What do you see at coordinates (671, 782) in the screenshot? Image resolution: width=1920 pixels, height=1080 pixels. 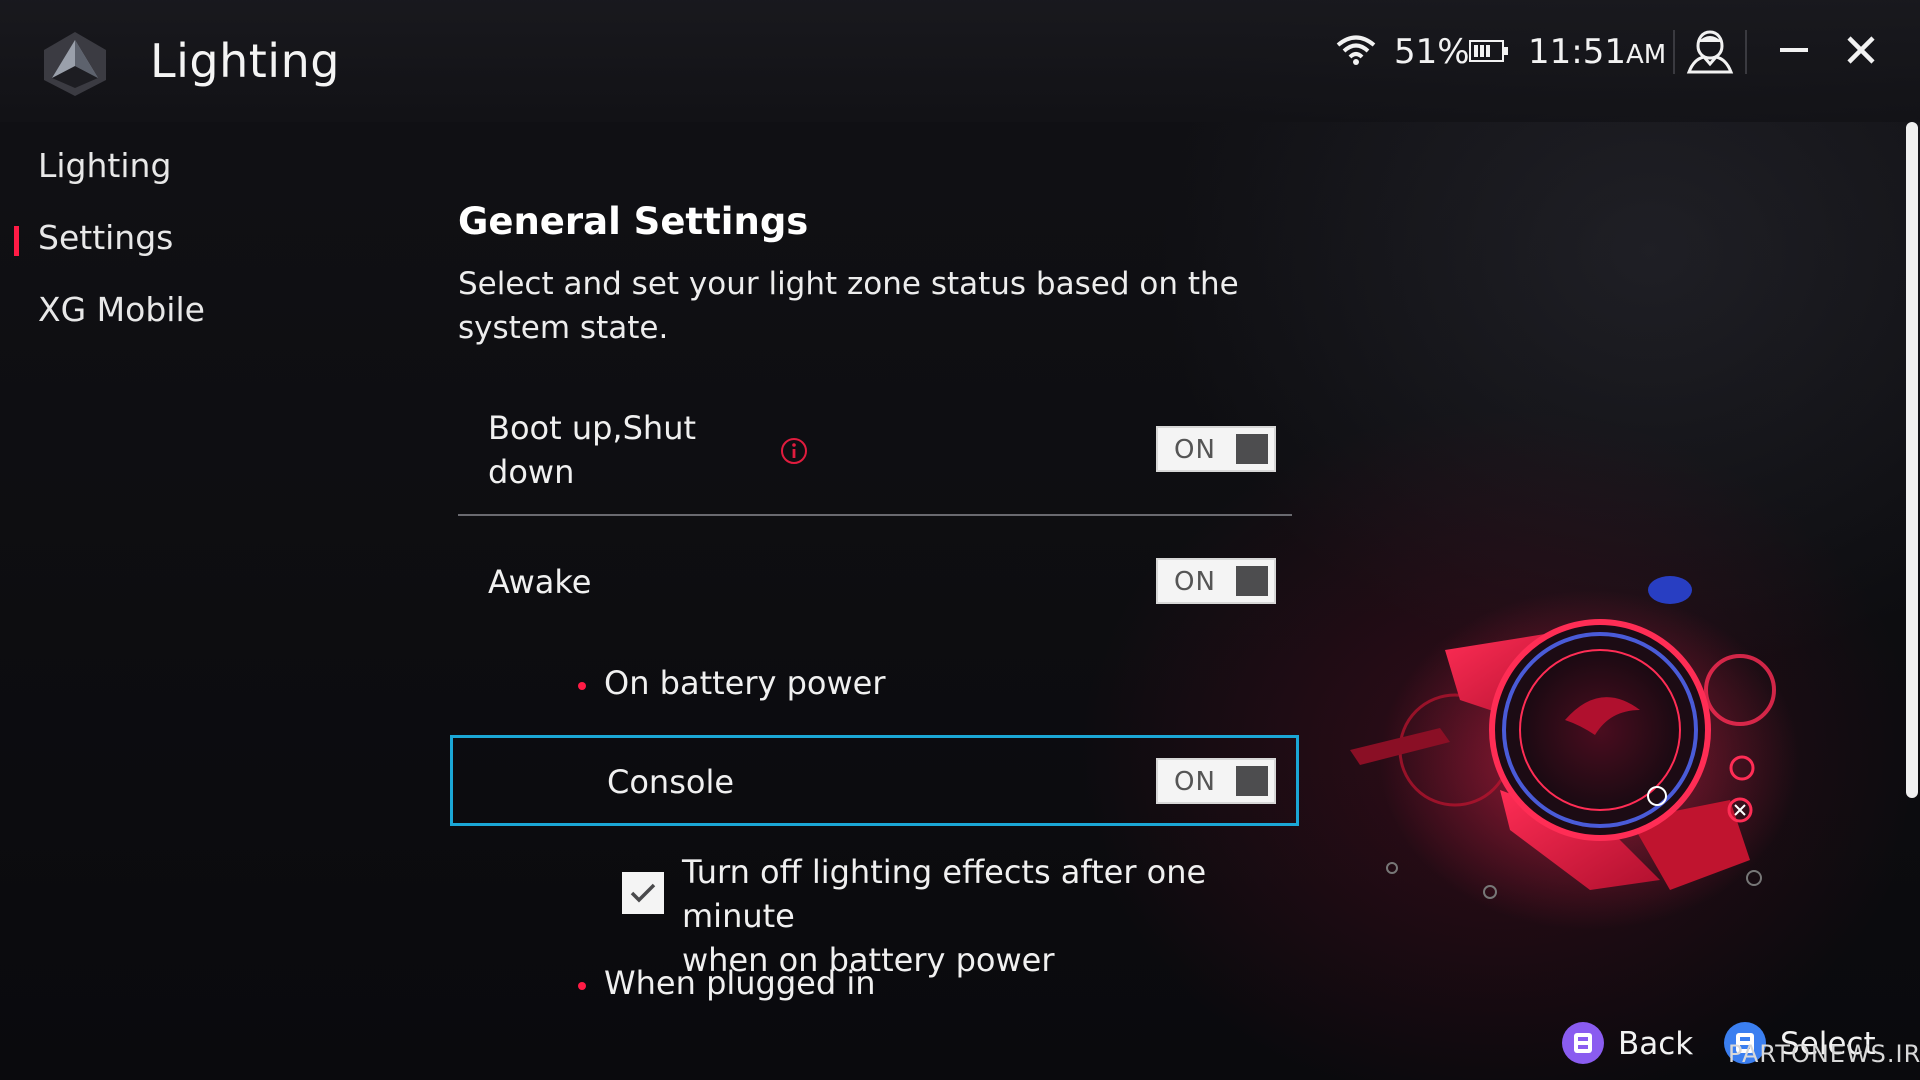 I see `console-label: Console` at bounding box center [671, 782].